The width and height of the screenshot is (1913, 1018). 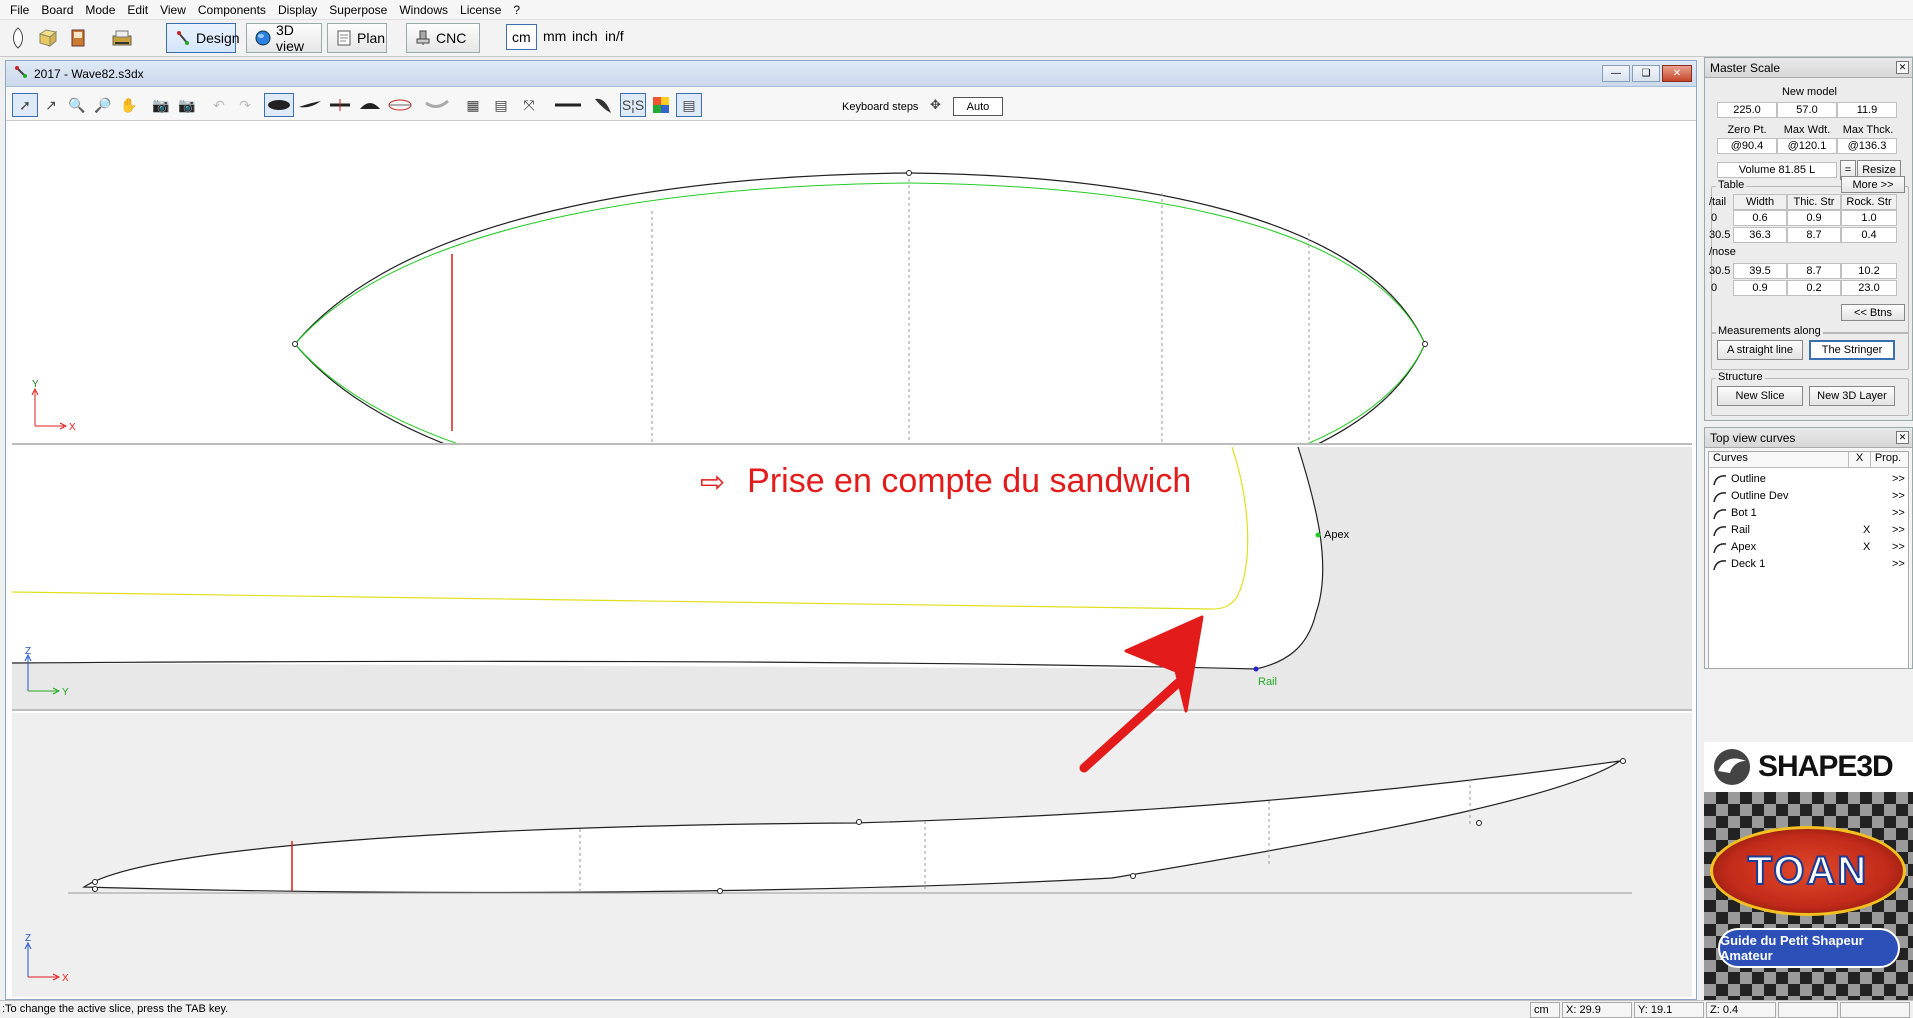 What do you see at coordinates (122, 38) in the screenshot?
I see `print-icon` at bounding box center [122, 38].